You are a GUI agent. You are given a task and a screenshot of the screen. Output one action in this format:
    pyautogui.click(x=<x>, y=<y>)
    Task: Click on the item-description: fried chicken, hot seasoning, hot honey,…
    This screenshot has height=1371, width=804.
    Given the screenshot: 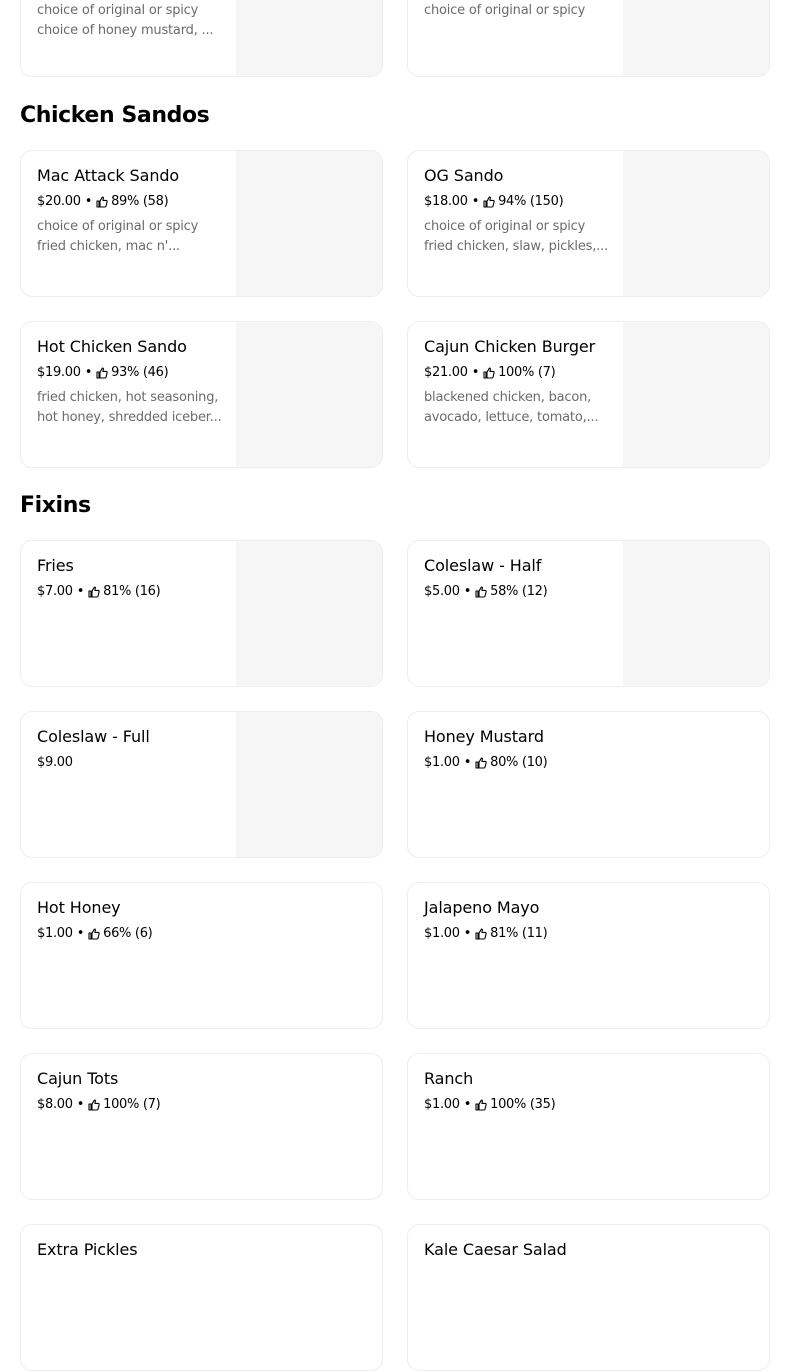 What is the action you would take?
    pyautogui.click(x=129, y=407)
    